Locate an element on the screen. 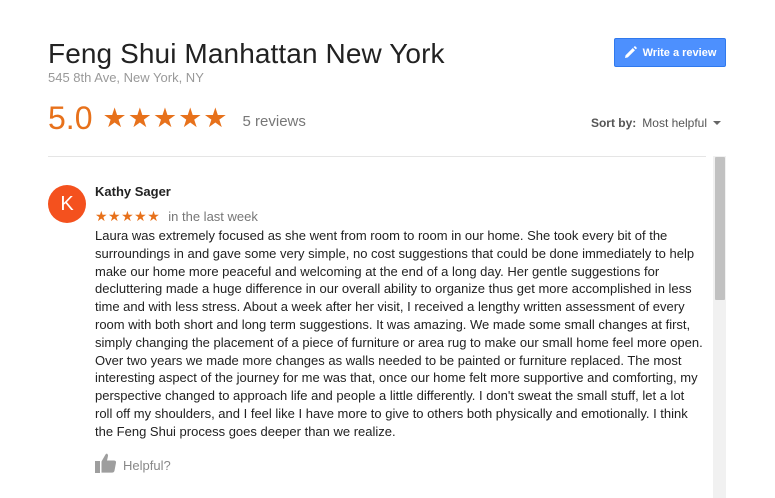 Image resolution: width=775 pixels, height=498 pixels. sort-label: Sort by: is located at coordinates (613, 123).